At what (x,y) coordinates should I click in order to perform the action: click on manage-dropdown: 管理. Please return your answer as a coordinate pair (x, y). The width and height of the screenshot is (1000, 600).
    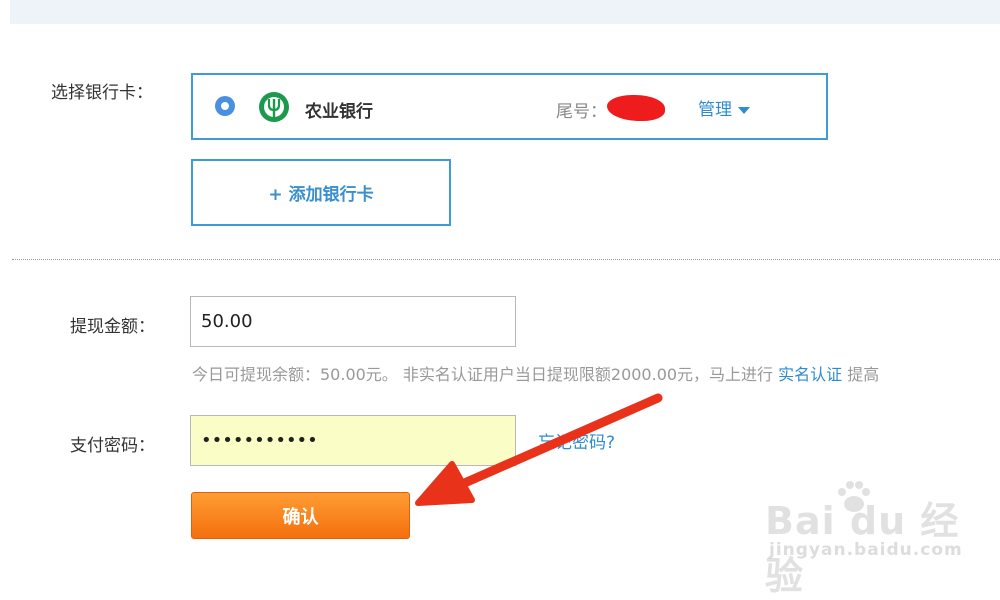
    Looking at the image, I should click on (724, 107).